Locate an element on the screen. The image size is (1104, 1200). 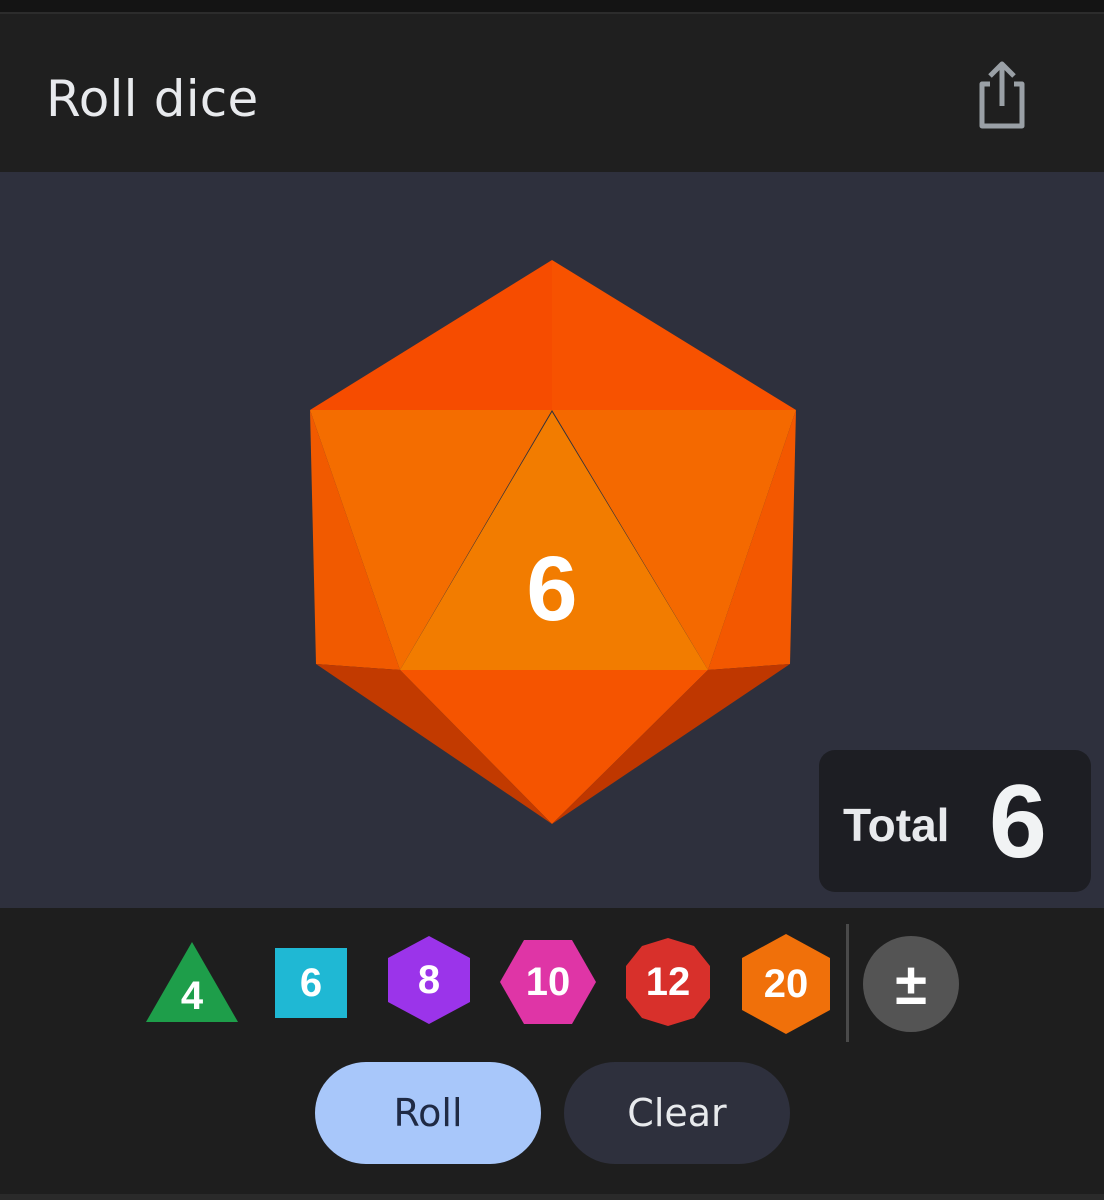
page-title: Roll dice is located at coordinates (152, 99).